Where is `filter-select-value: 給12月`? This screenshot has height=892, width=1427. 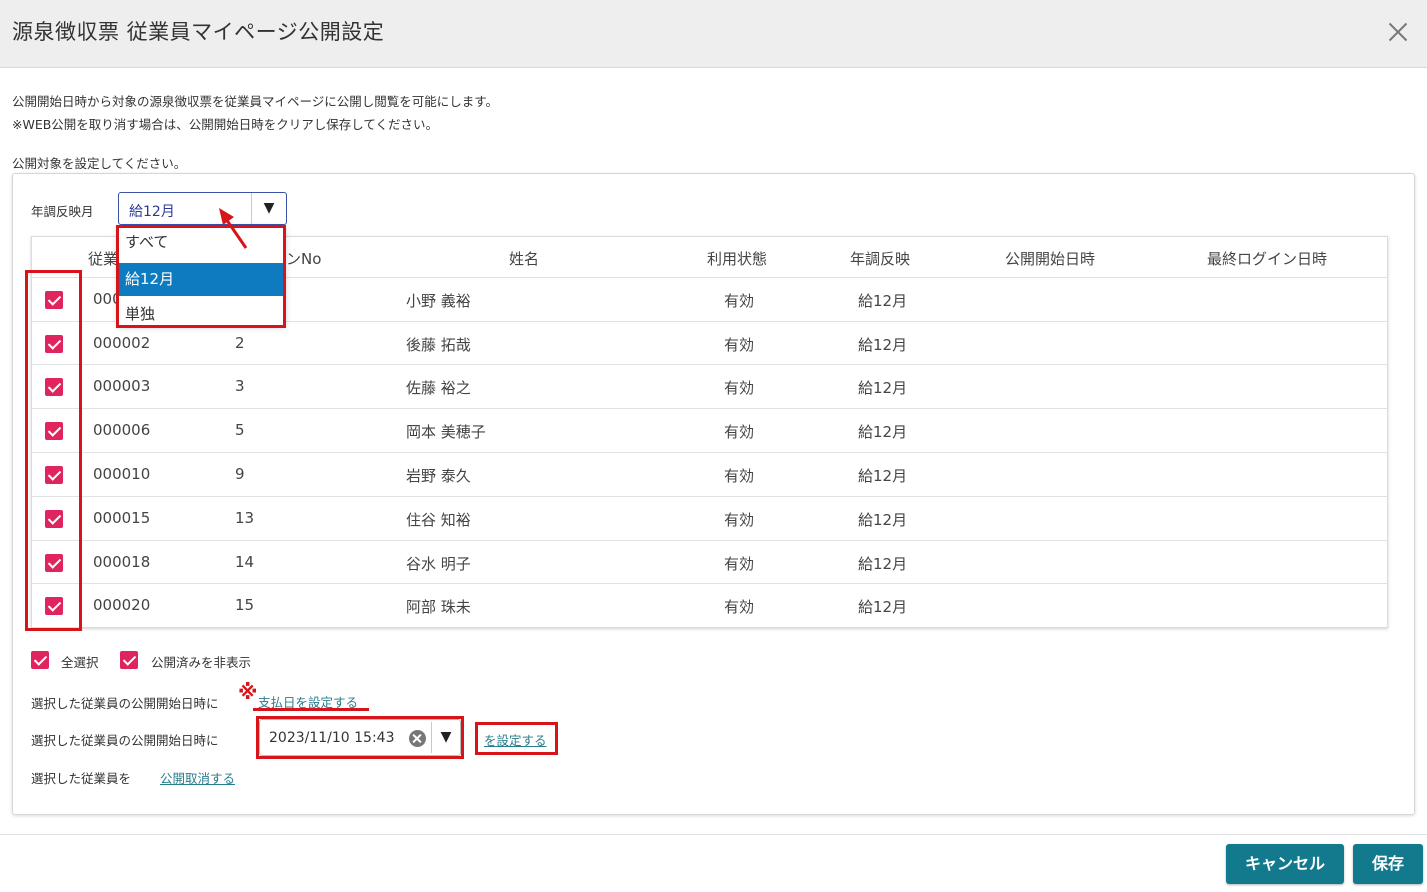
filter-select-value: 給12月 is located at coordinates (152, 212).